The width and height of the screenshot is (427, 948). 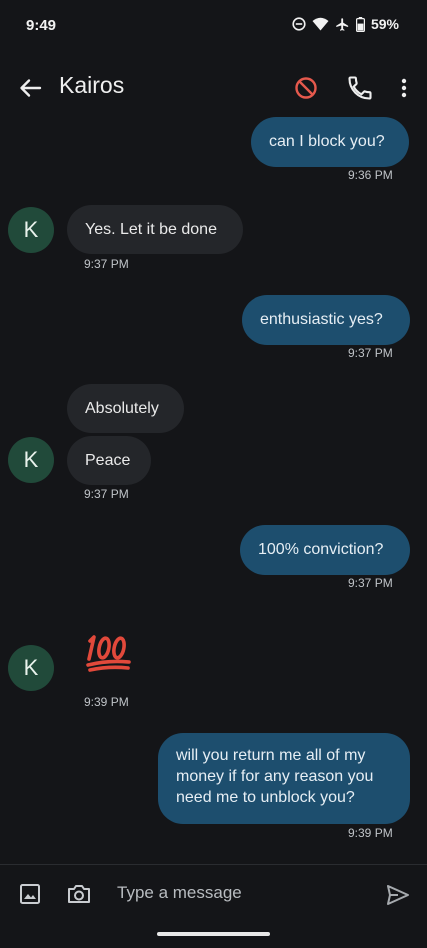 What do you see at coordinates (404, 88) in the screenshot?
I see `more-options-icon` at bounding box center [404, 88].